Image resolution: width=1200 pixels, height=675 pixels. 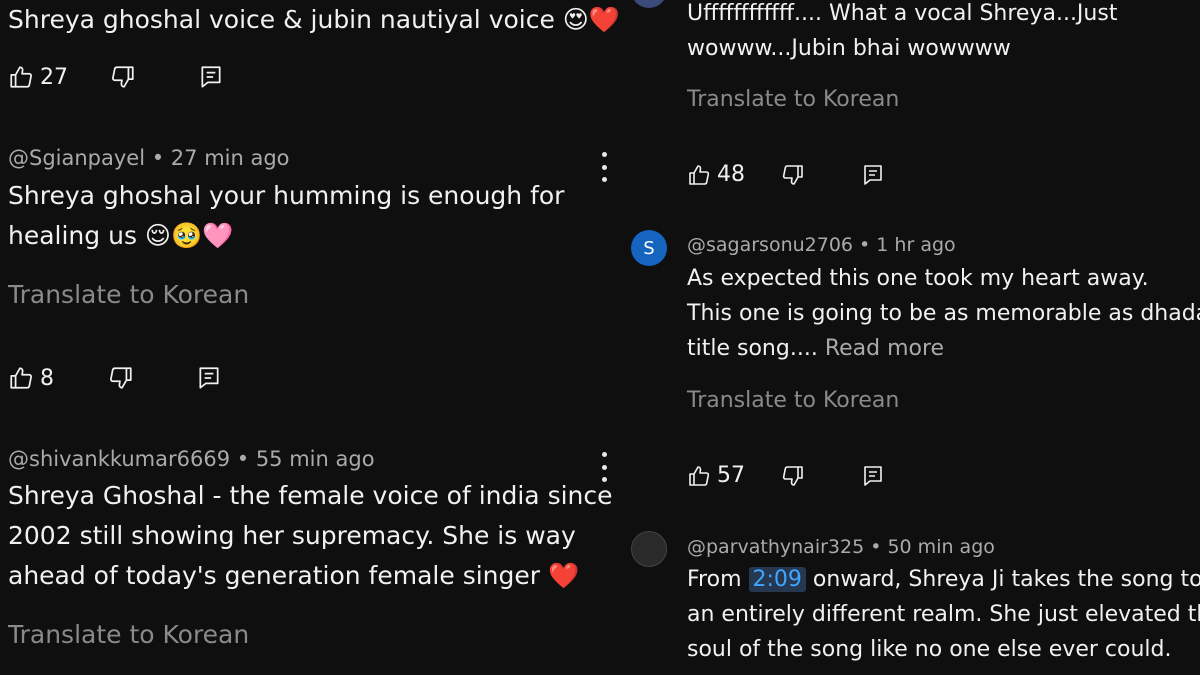 What do you see at coordinates (149, 158) in the screenshot?
I see `comment-meta: @Sgianpayel • 27 min ago` at bounding box center [149, 158].